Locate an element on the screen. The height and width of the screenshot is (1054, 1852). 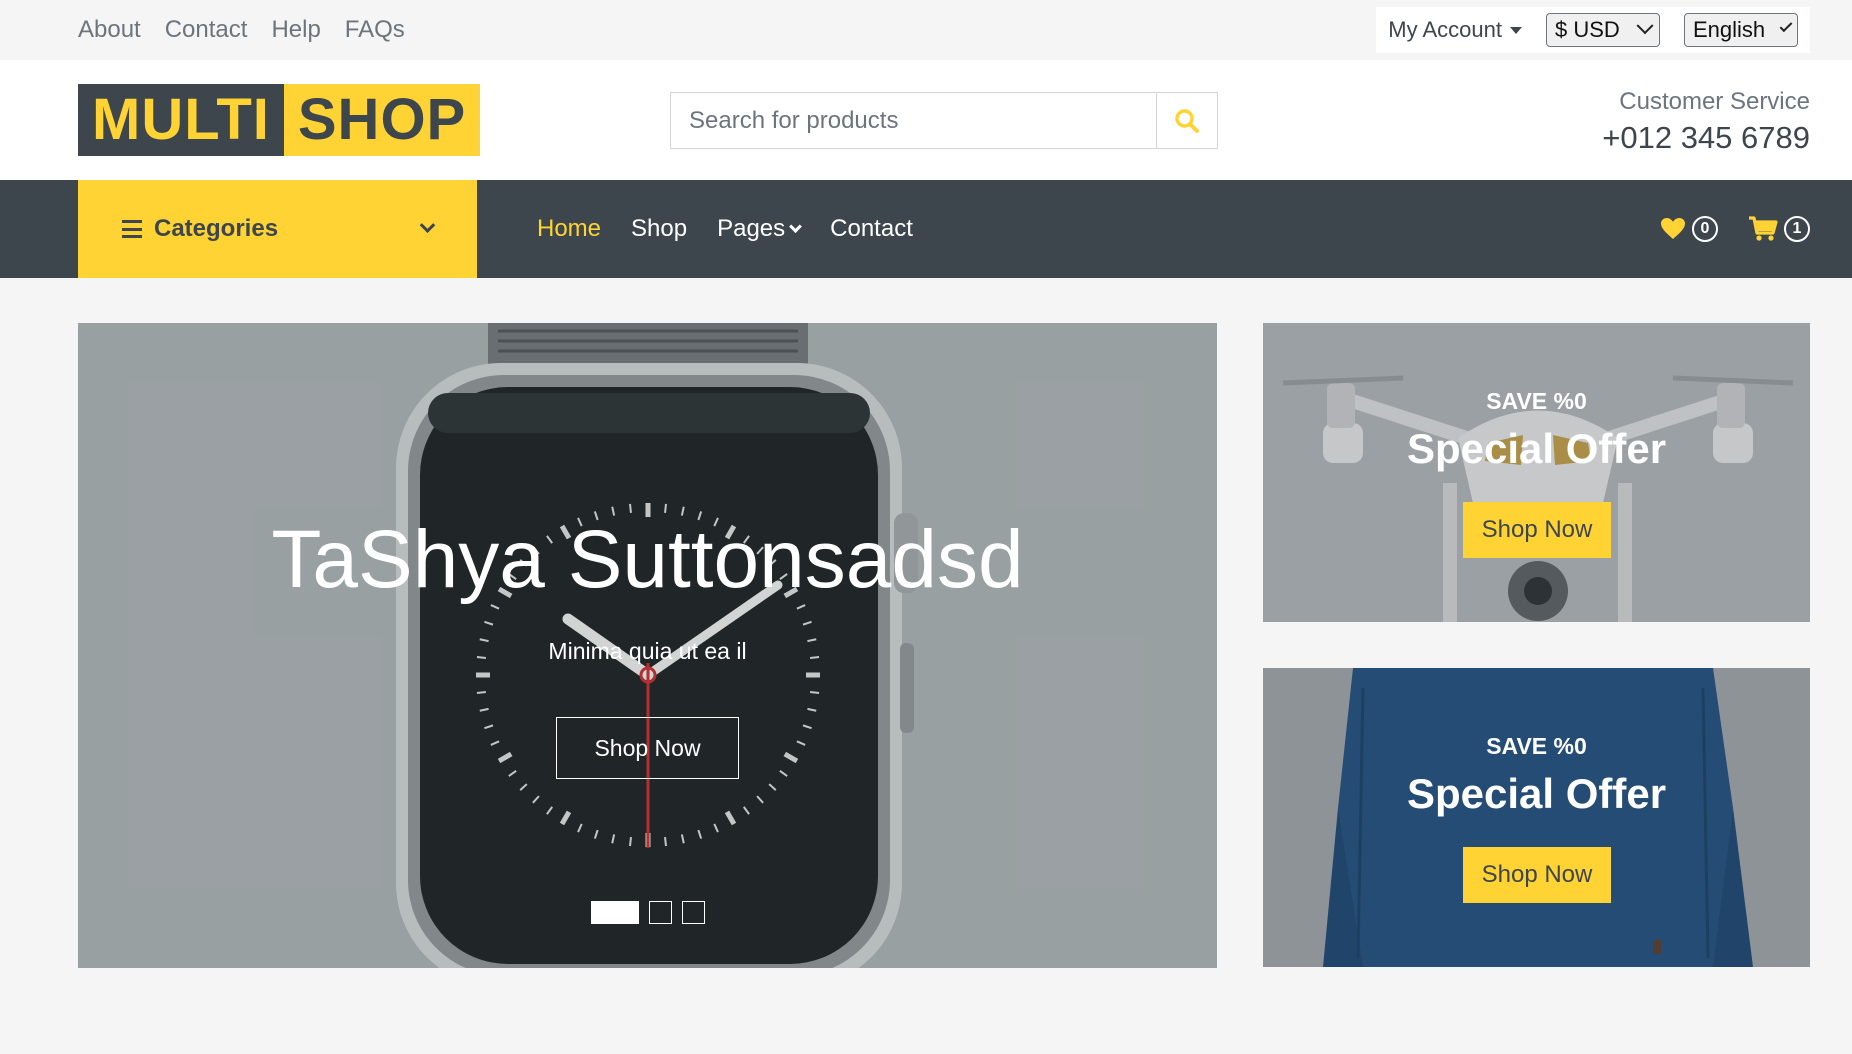
categories-label: Categories is located at coordinates (216, 228).